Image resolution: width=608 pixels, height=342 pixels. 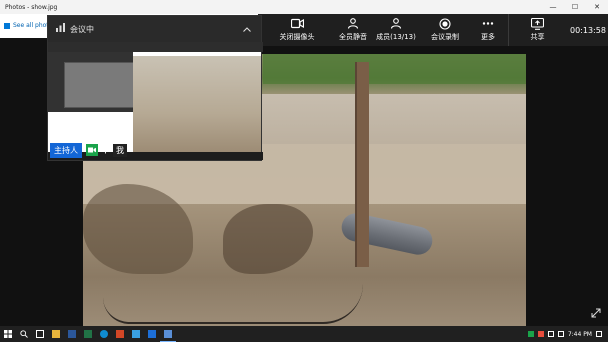 What do you see at coordinates (560, 334) in the screenshot?
I see `volume-icon` at bounding box center [560, 334].